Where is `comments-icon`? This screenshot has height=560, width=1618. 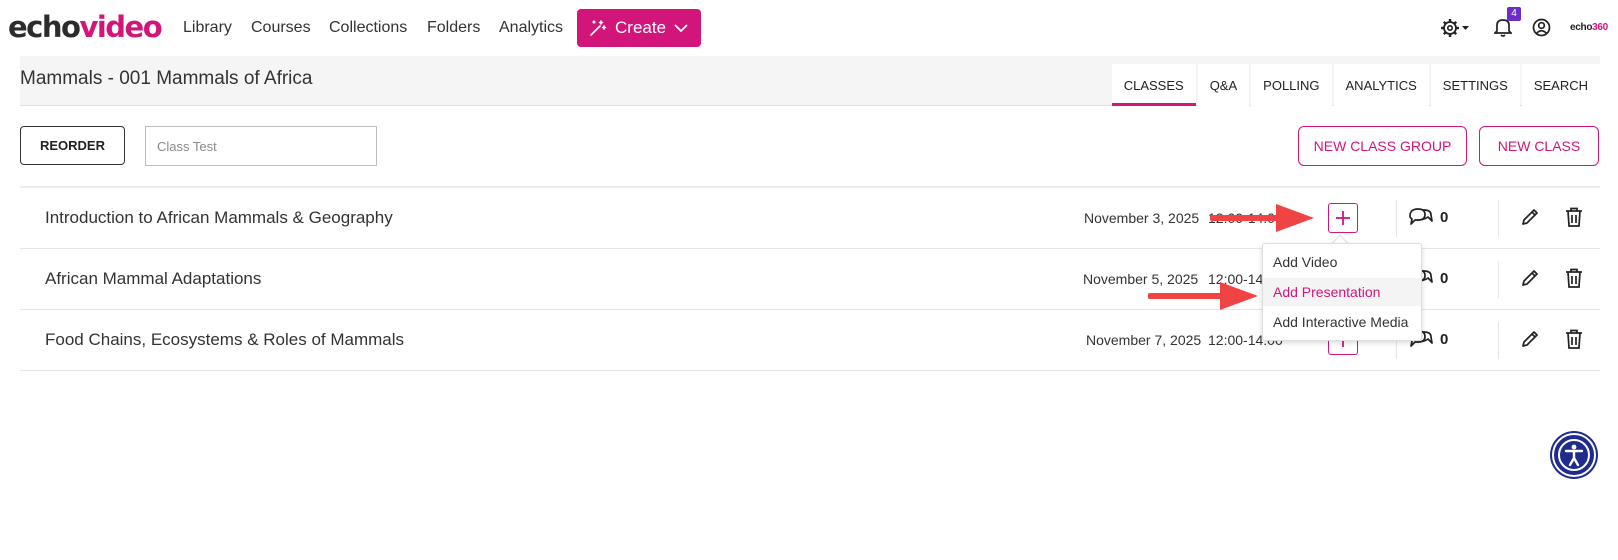
comments-icon is located at coordinates (1421, 216).